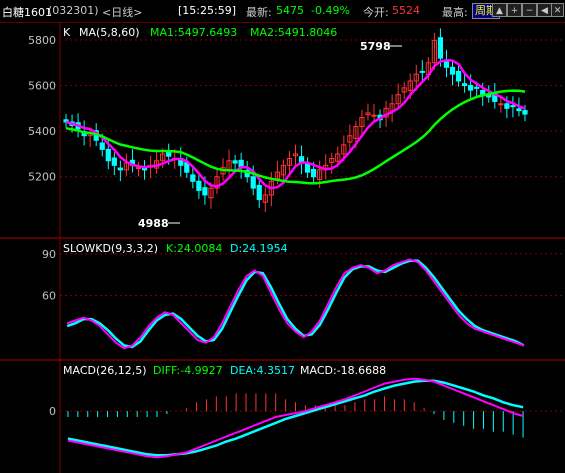 The width and height of the screenshot is (565, 473). Describe the element at coordinates (49, 296) in the screenshot. I see `kd-tick-label: 60` at that location.